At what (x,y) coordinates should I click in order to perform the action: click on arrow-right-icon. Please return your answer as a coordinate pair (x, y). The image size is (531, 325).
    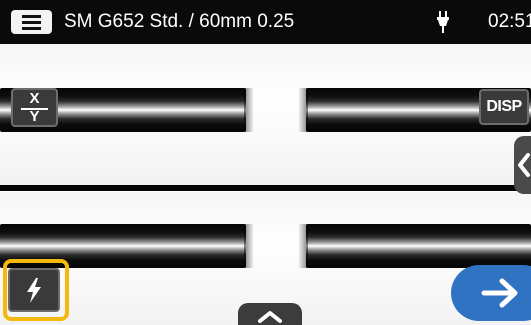
    Looking at the image, I should click on (499, 293).